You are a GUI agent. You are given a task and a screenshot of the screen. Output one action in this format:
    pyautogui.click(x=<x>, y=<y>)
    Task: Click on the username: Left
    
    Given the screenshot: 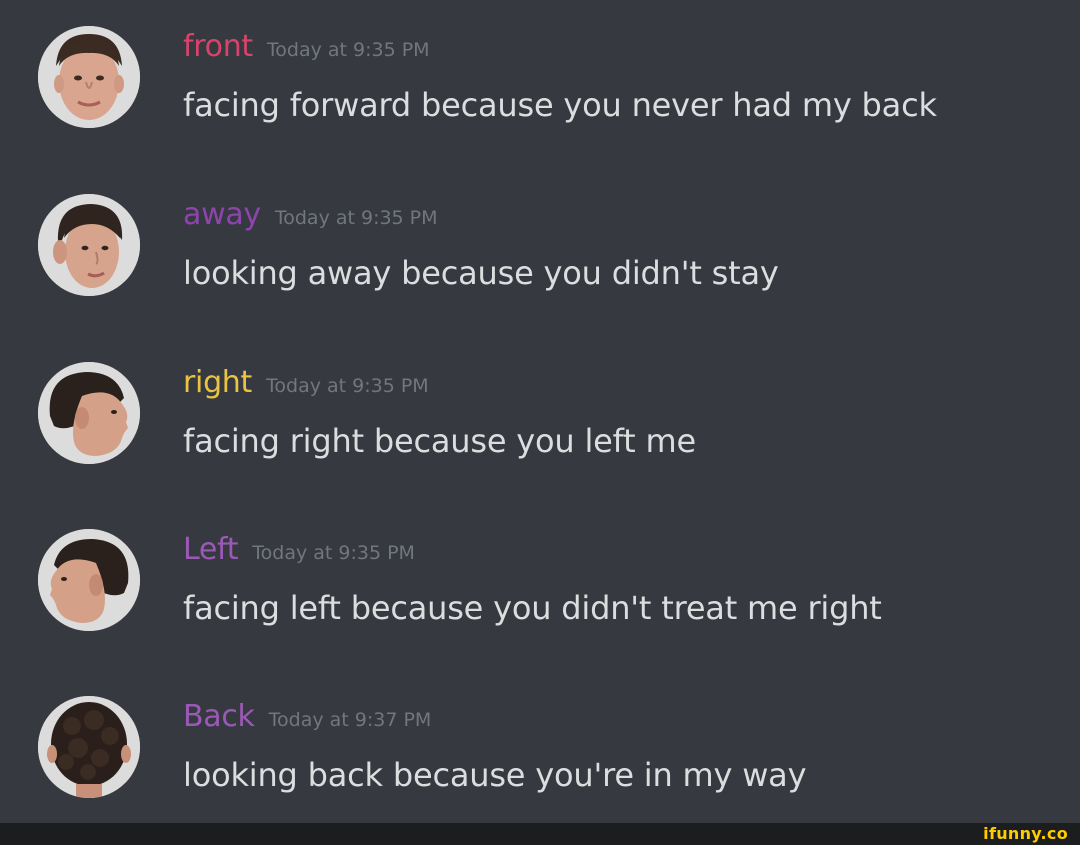 What is the action you would take?
    pyautogui.click(x=211, y=549)
    